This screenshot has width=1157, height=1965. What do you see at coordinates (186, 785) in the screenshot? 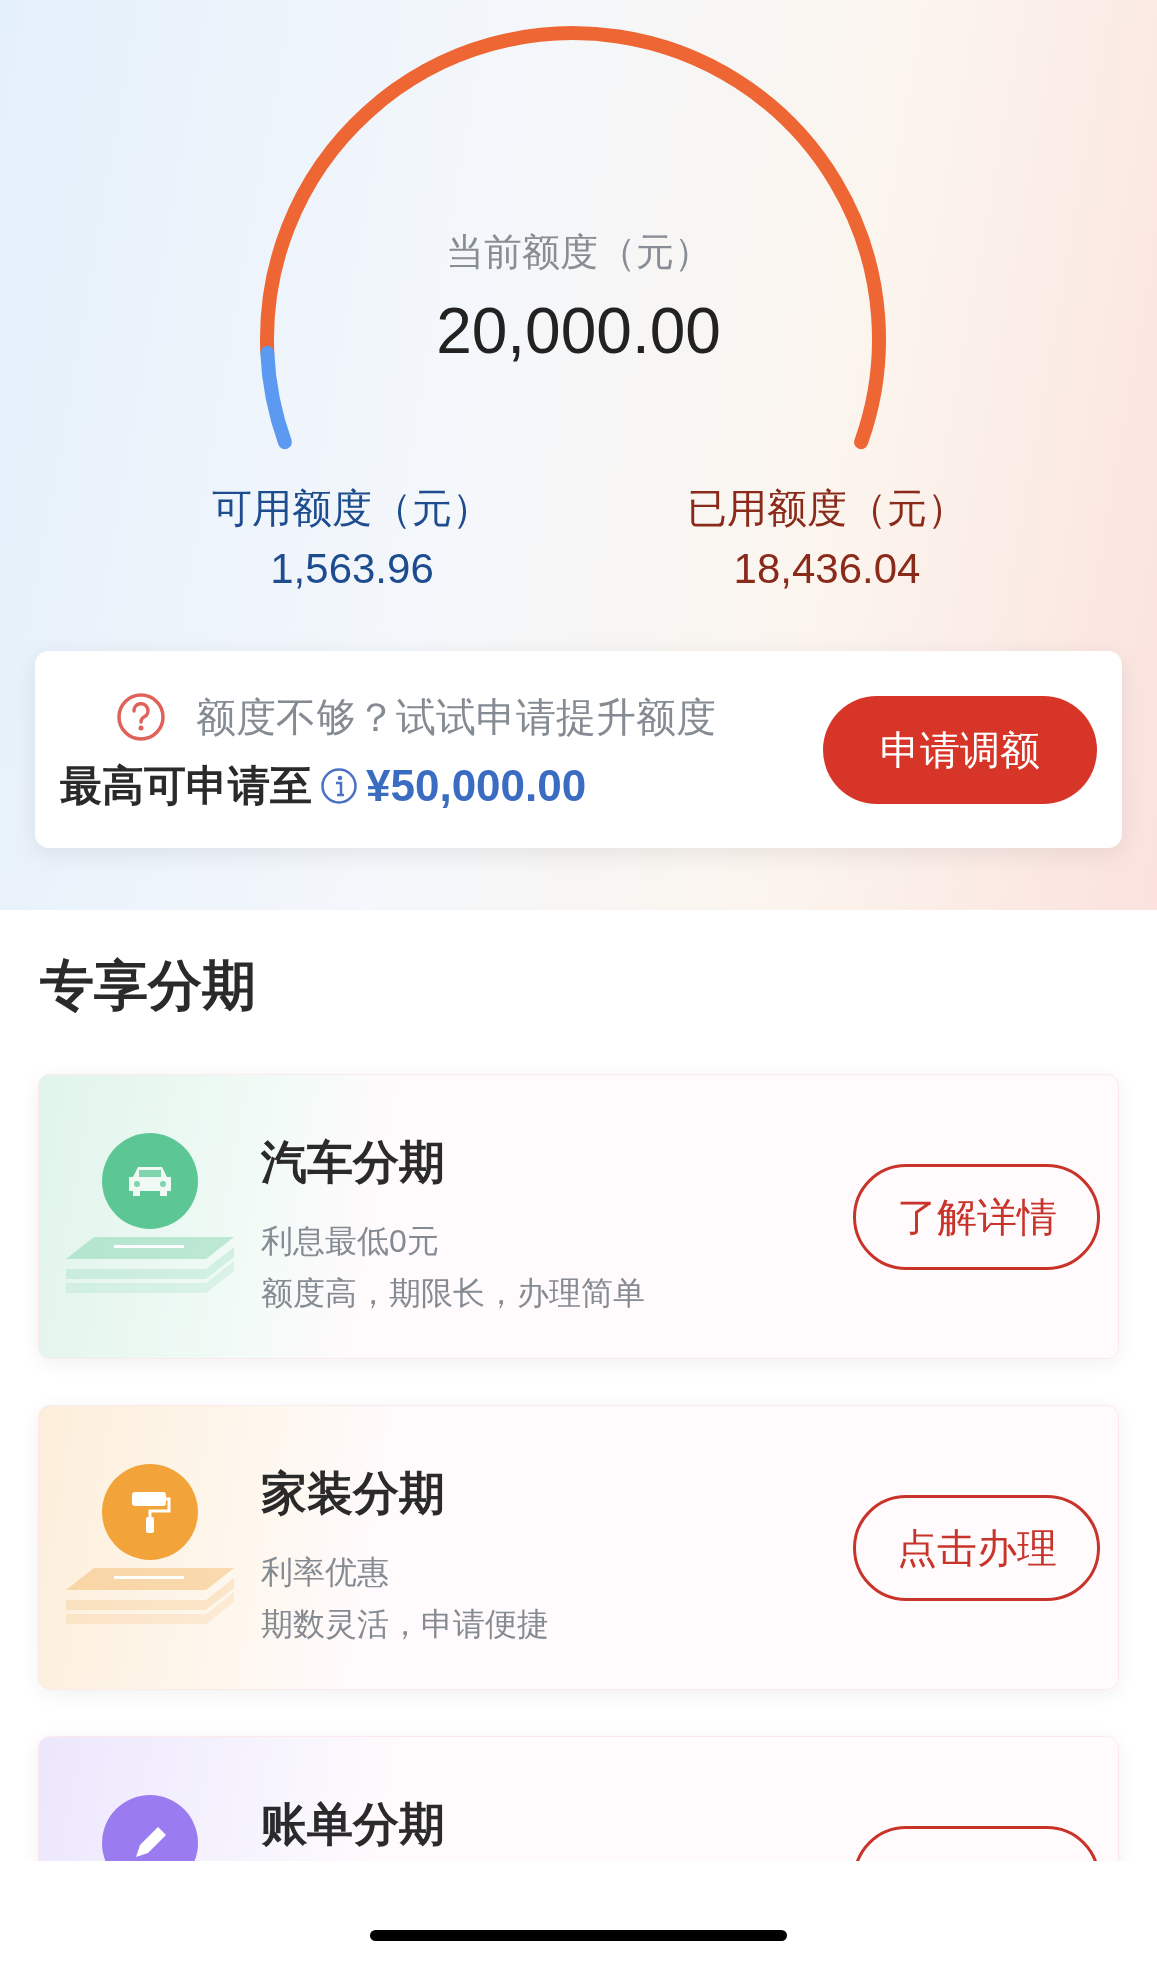
I see `max-limit-label: 最高可申请至` at bounding box center [186, 785].